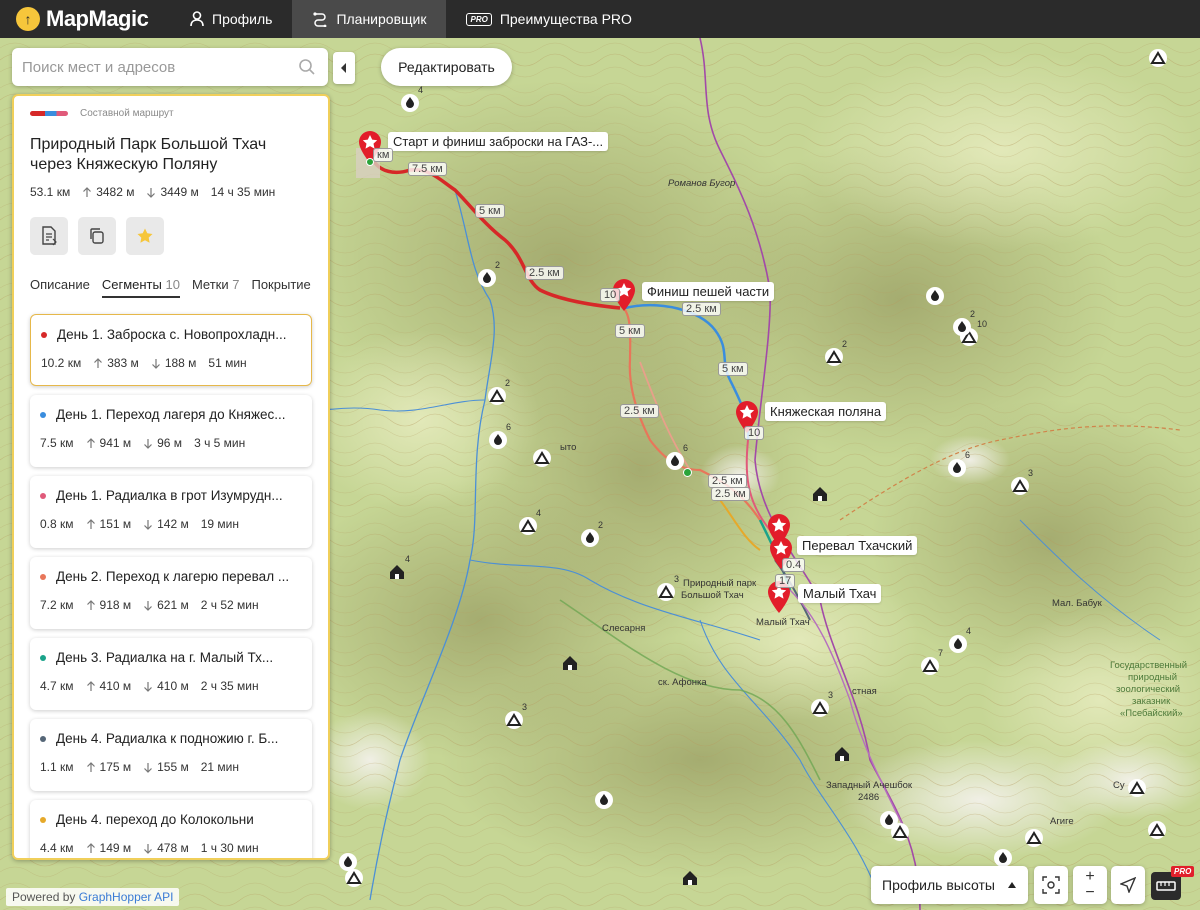 The width and height of the screenshot is (1200, 910). Describe the element at coordinates (1089, 877) in the screenshot. I see `zoom-in-icon: +` at that location.